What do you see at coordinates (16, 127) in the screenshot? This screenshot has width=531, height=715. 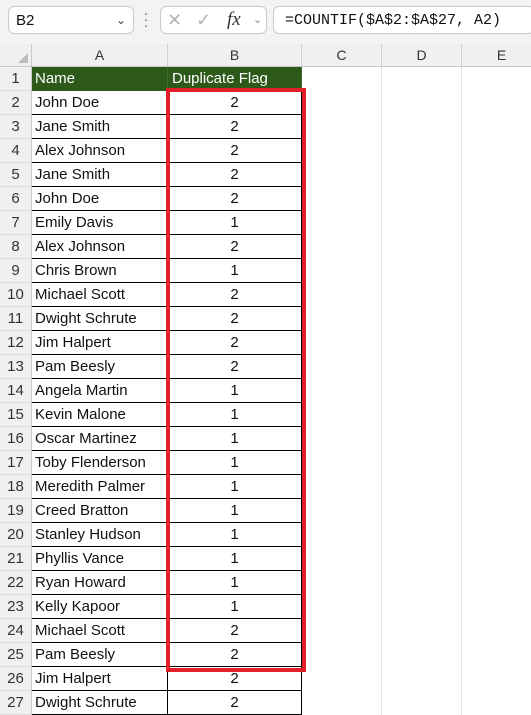 I see `row-header: 3` at bounding box center [16, 127].